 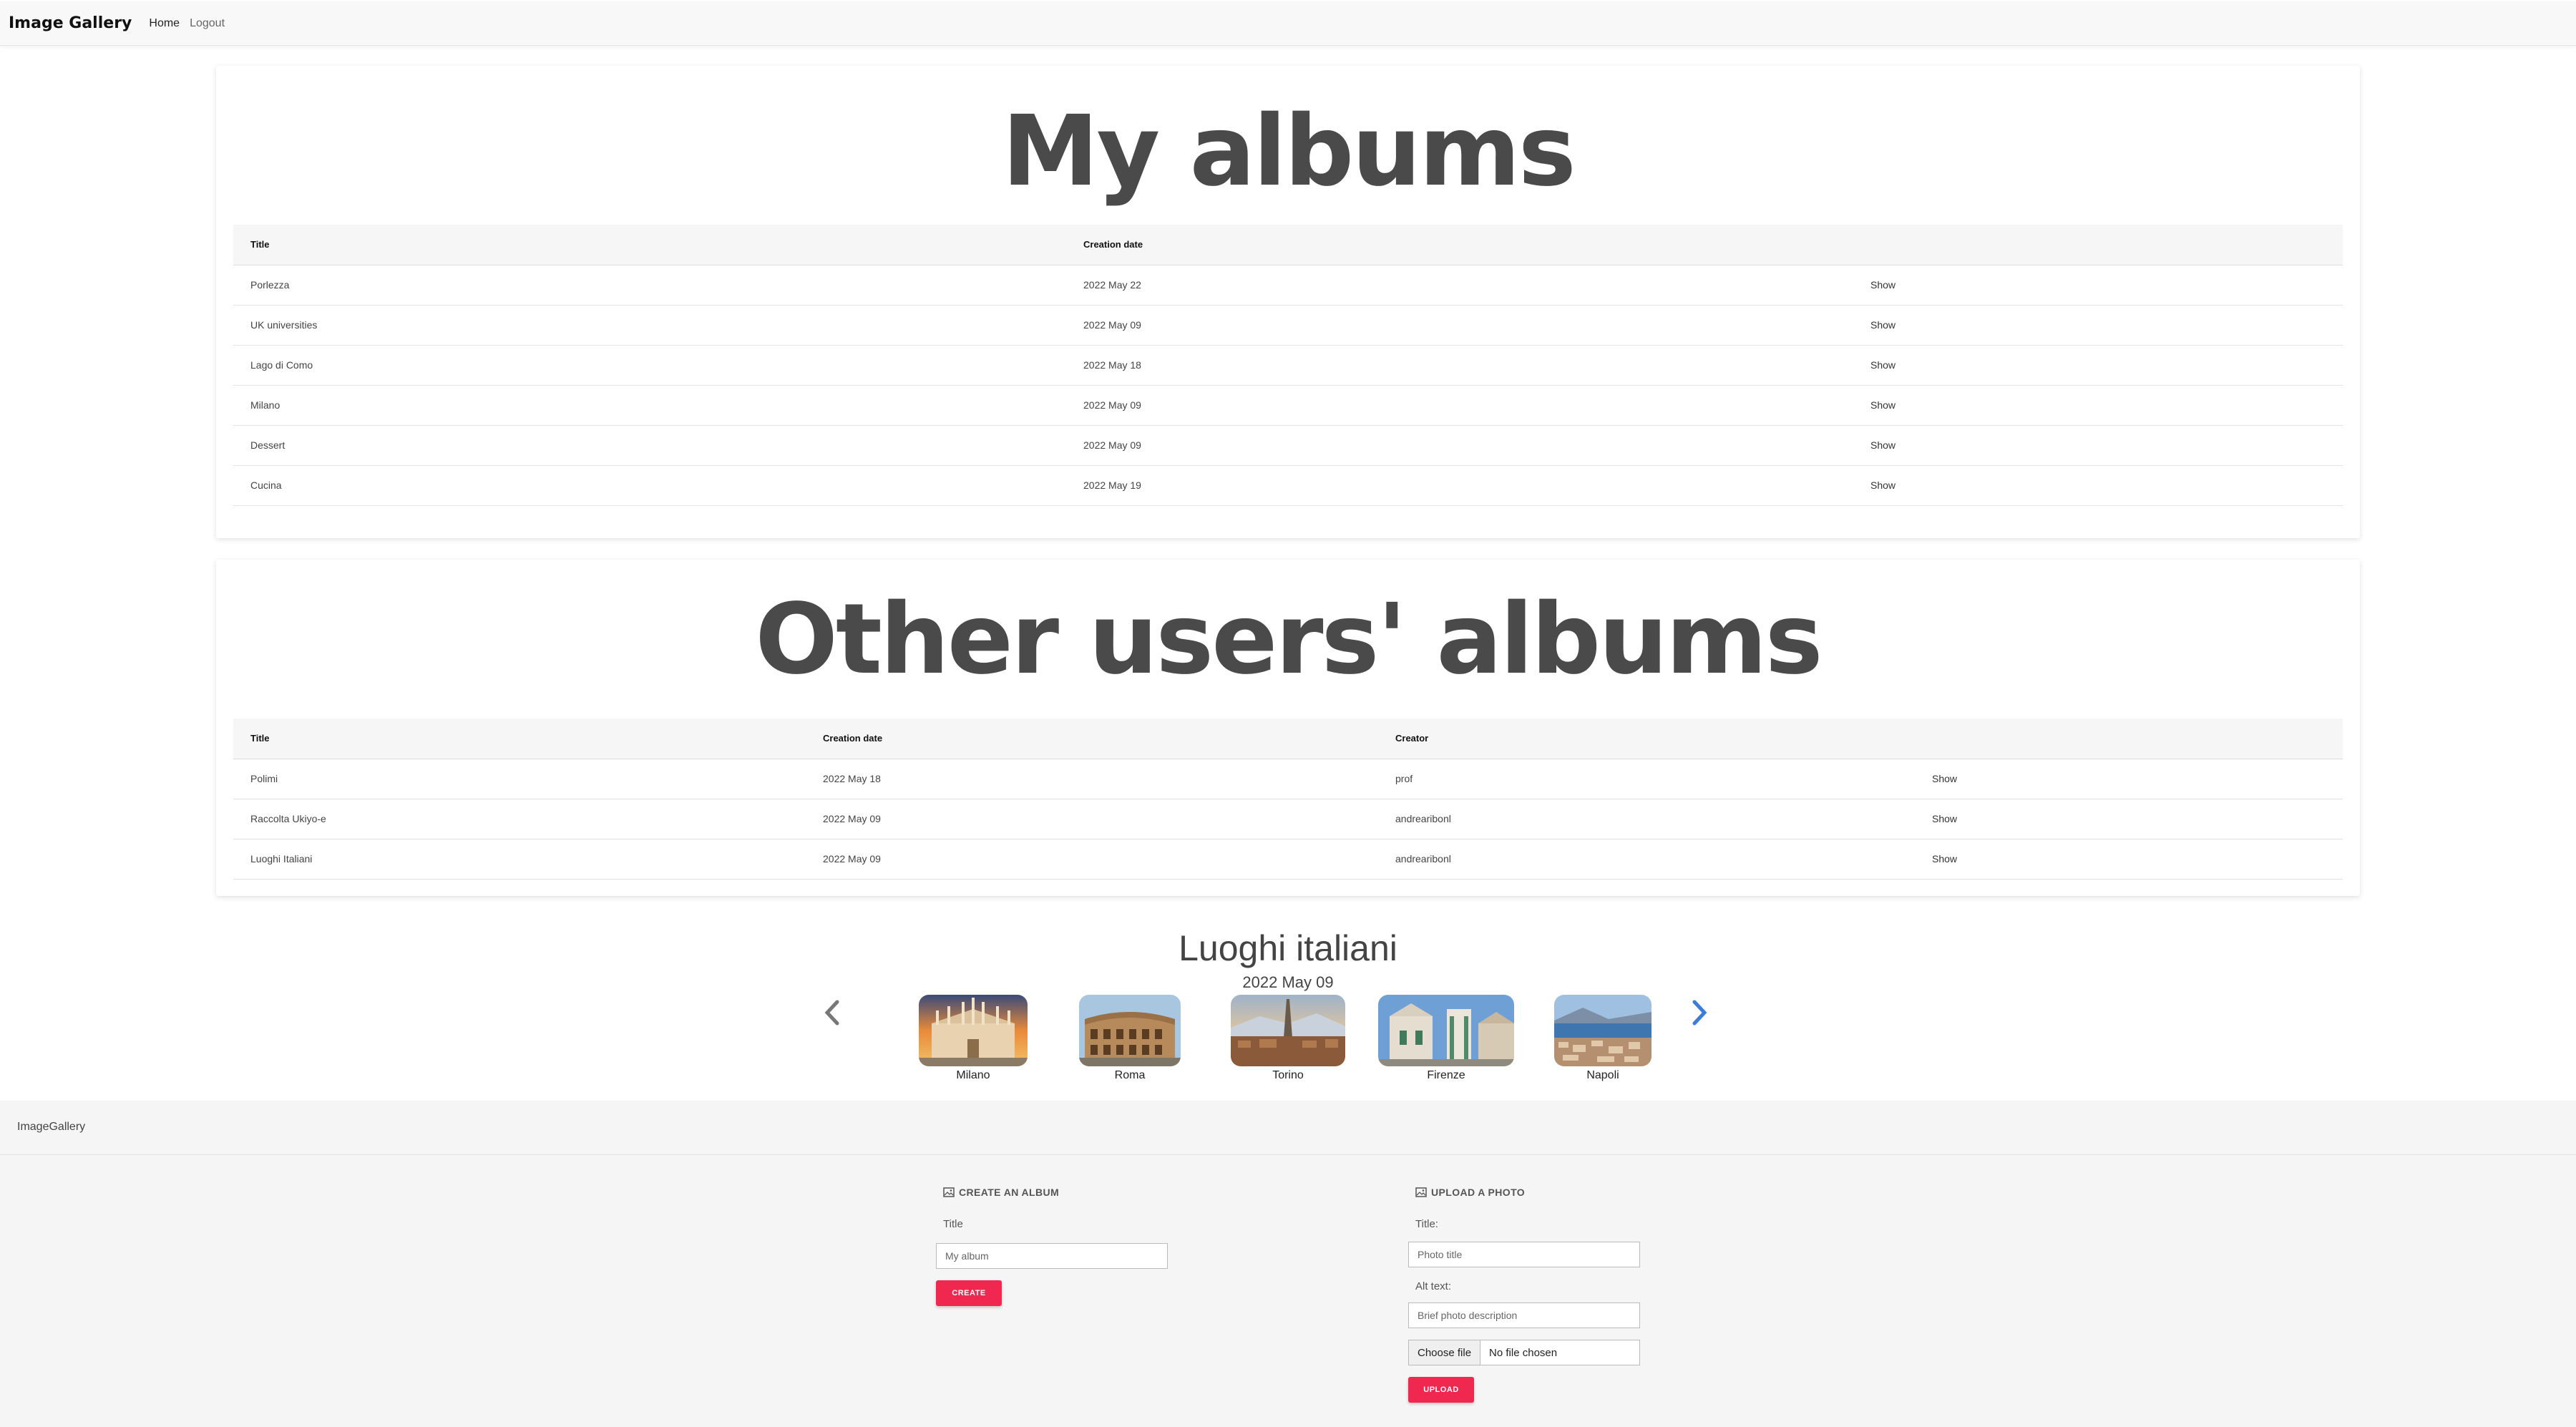 What do you see at coordinates (649, 405) in the screenshot?
I see `album-title: Milano` at bounding box center [649, 405].